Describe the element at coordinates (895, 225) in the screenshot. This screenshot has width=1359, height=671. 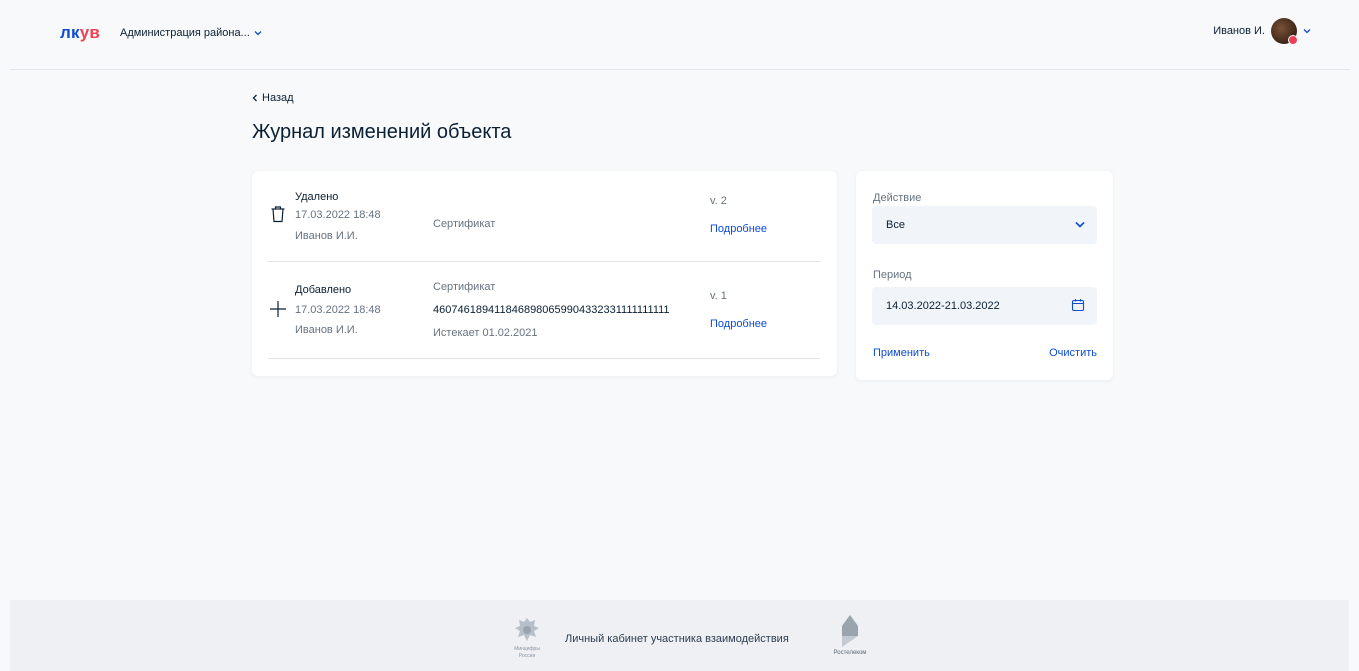
I see `action-select-value: Все` at that location.